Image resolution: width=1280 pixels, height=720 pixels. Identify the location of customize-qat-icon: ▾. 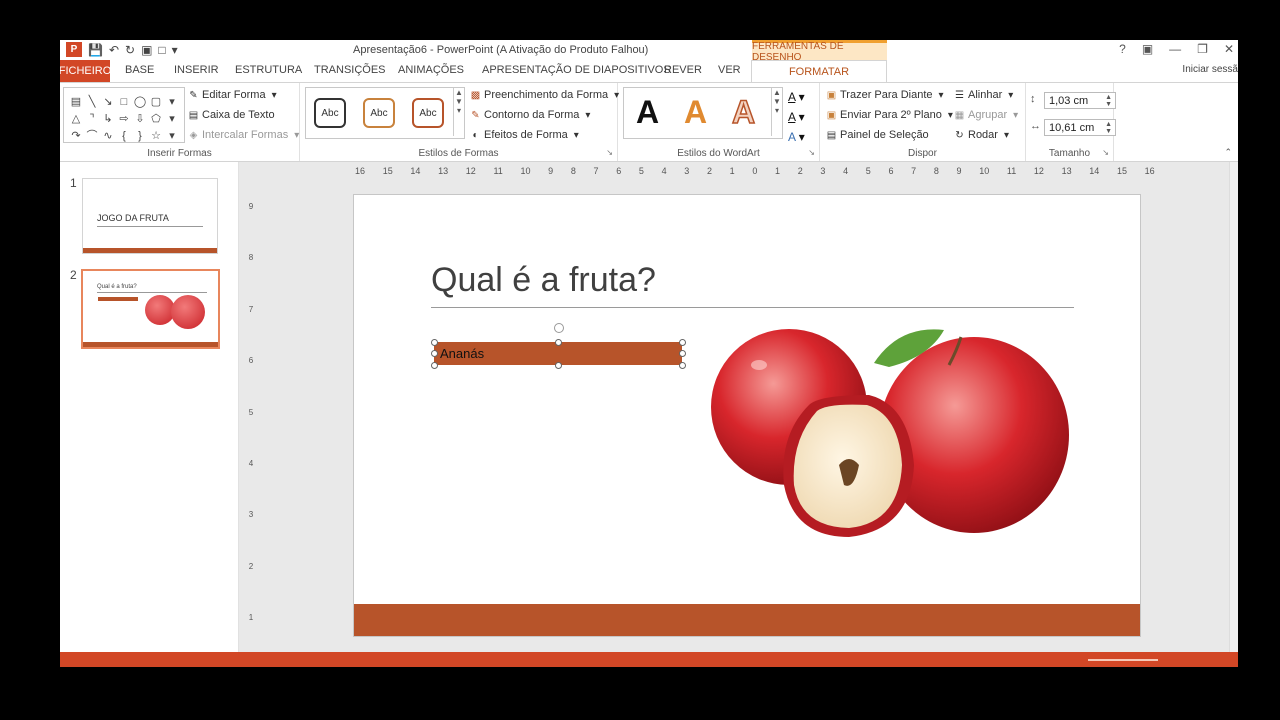
(175, 50).